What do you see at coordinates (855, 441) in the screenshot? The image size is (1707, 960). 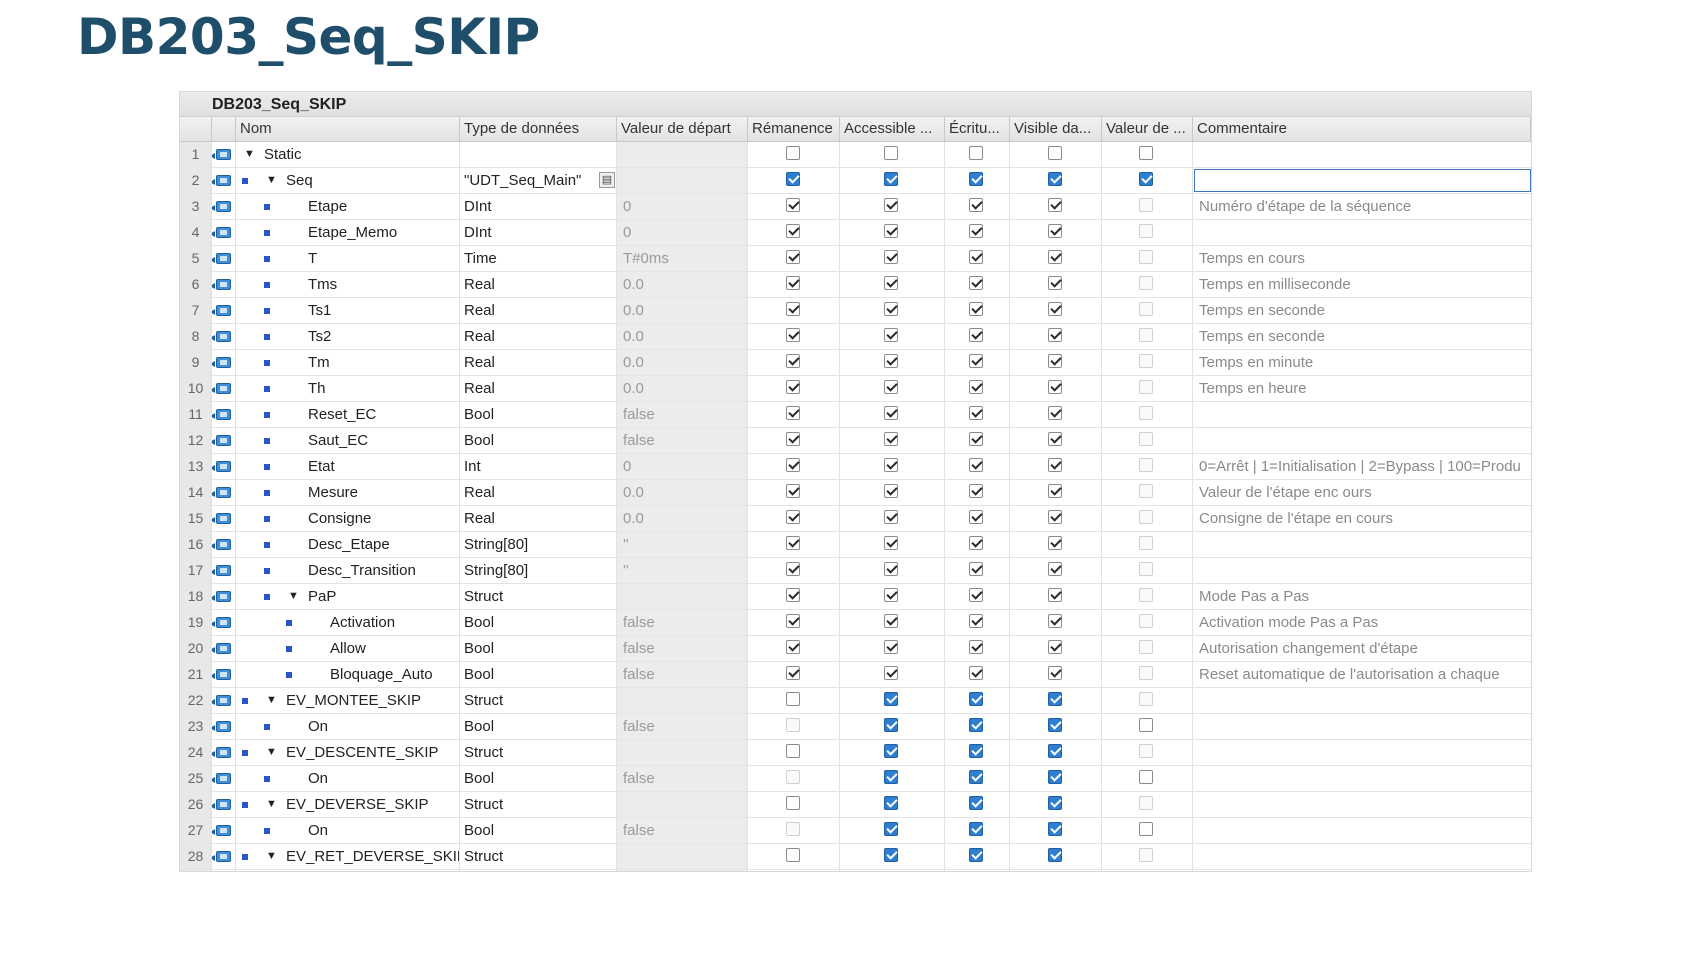 I see `table-row: 12 Saut_EC Bool false` at bounding box center [855, 441].